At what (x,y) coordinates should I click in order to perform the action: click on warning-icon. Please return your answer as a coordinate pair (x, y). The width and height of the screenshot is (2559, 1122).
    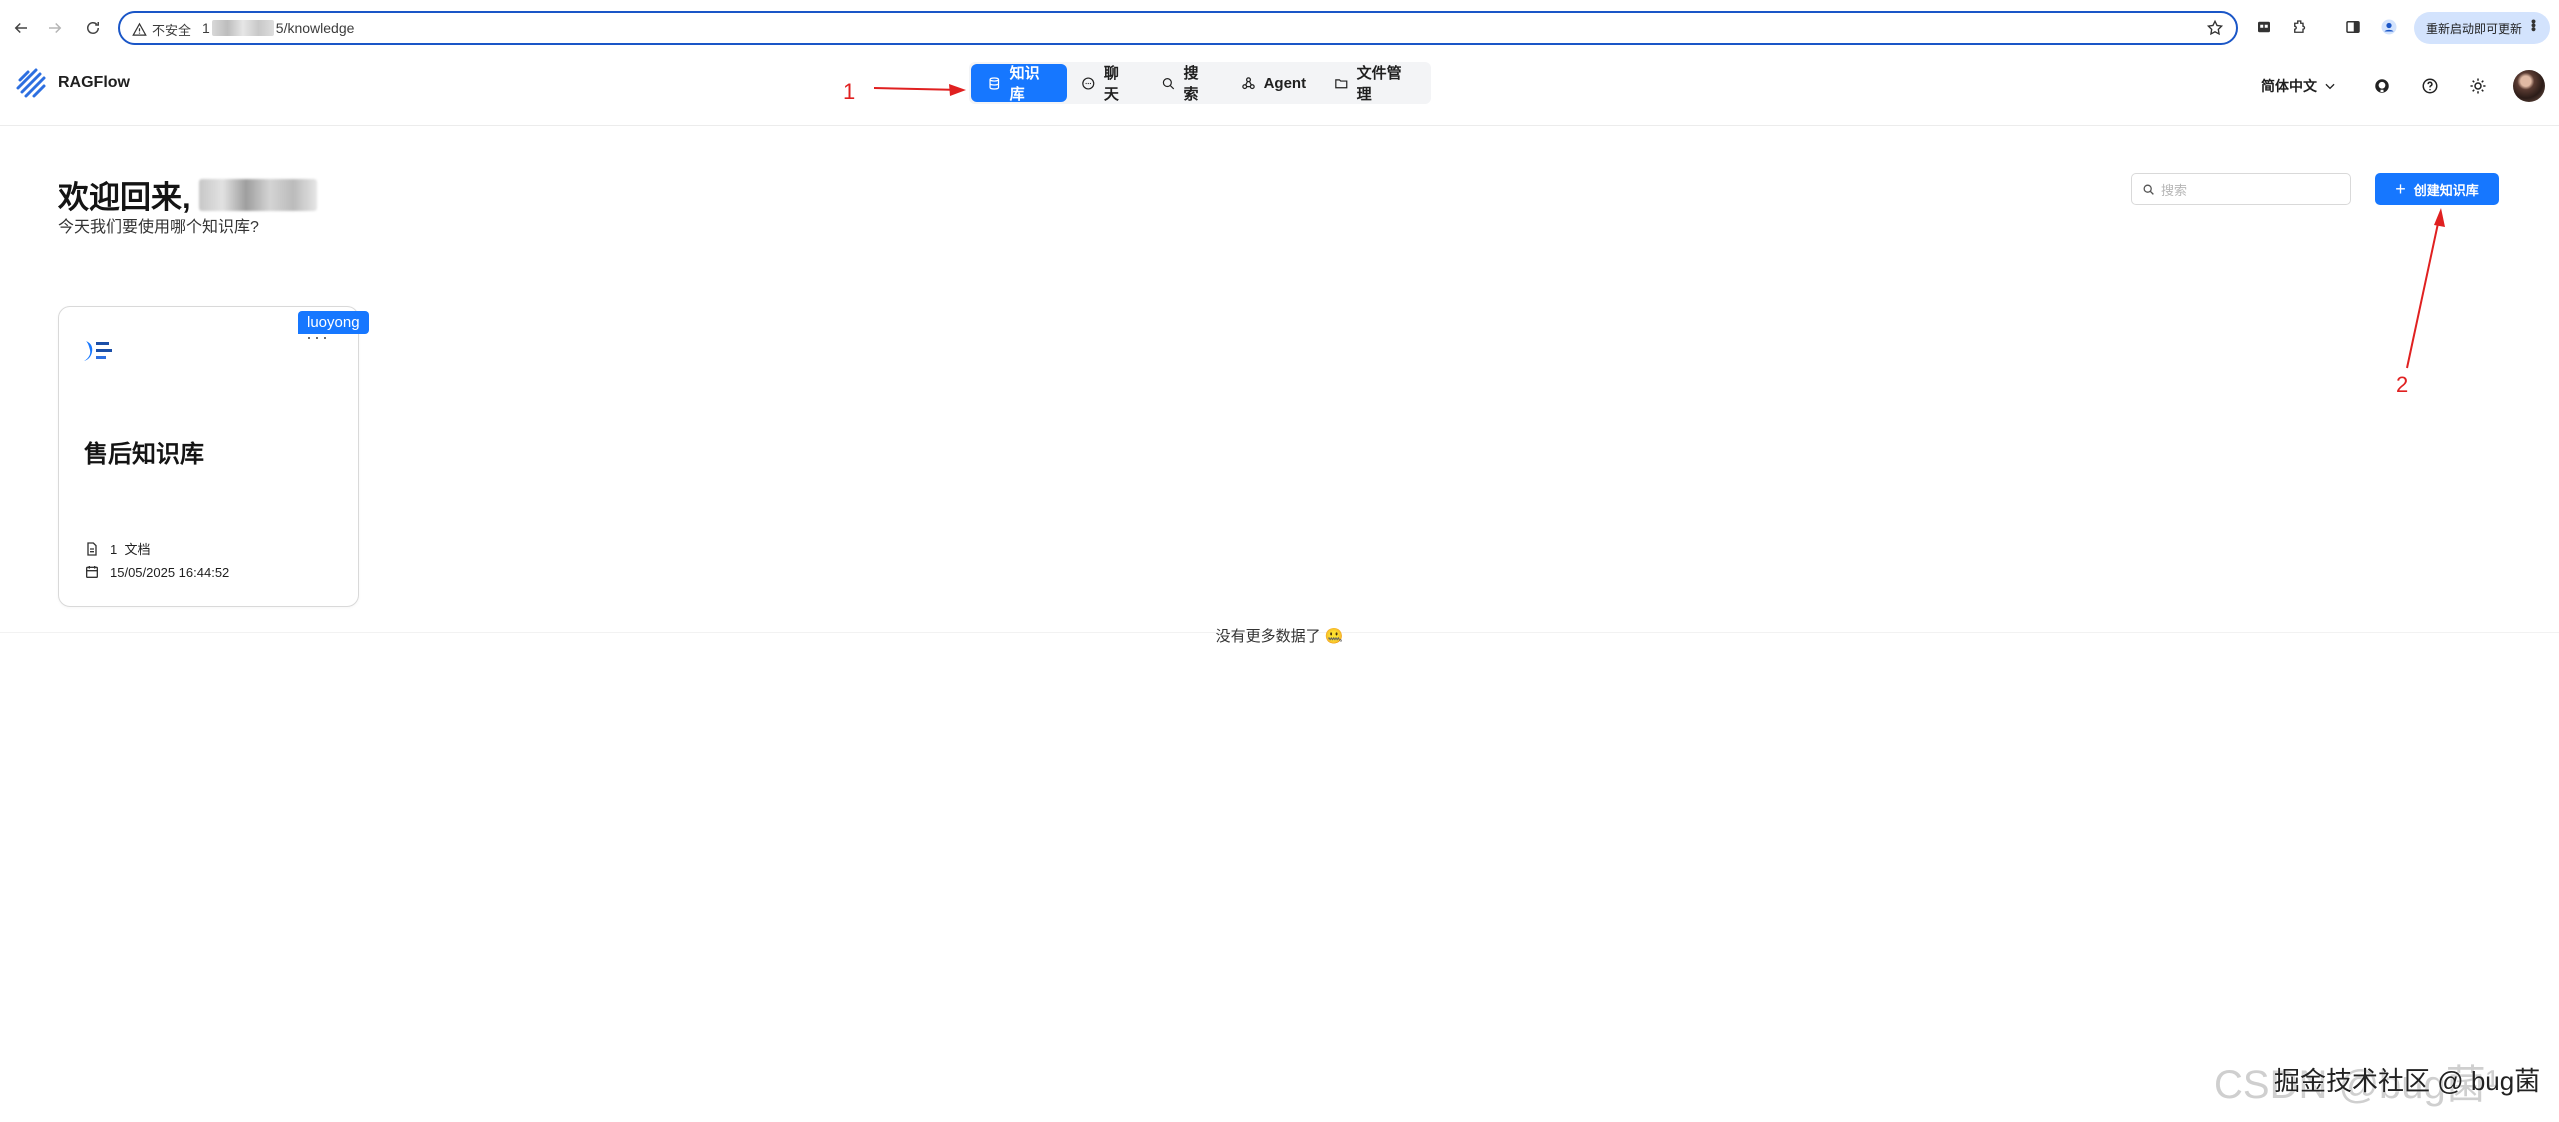
    Looking at the image, I should click on (139, 29).